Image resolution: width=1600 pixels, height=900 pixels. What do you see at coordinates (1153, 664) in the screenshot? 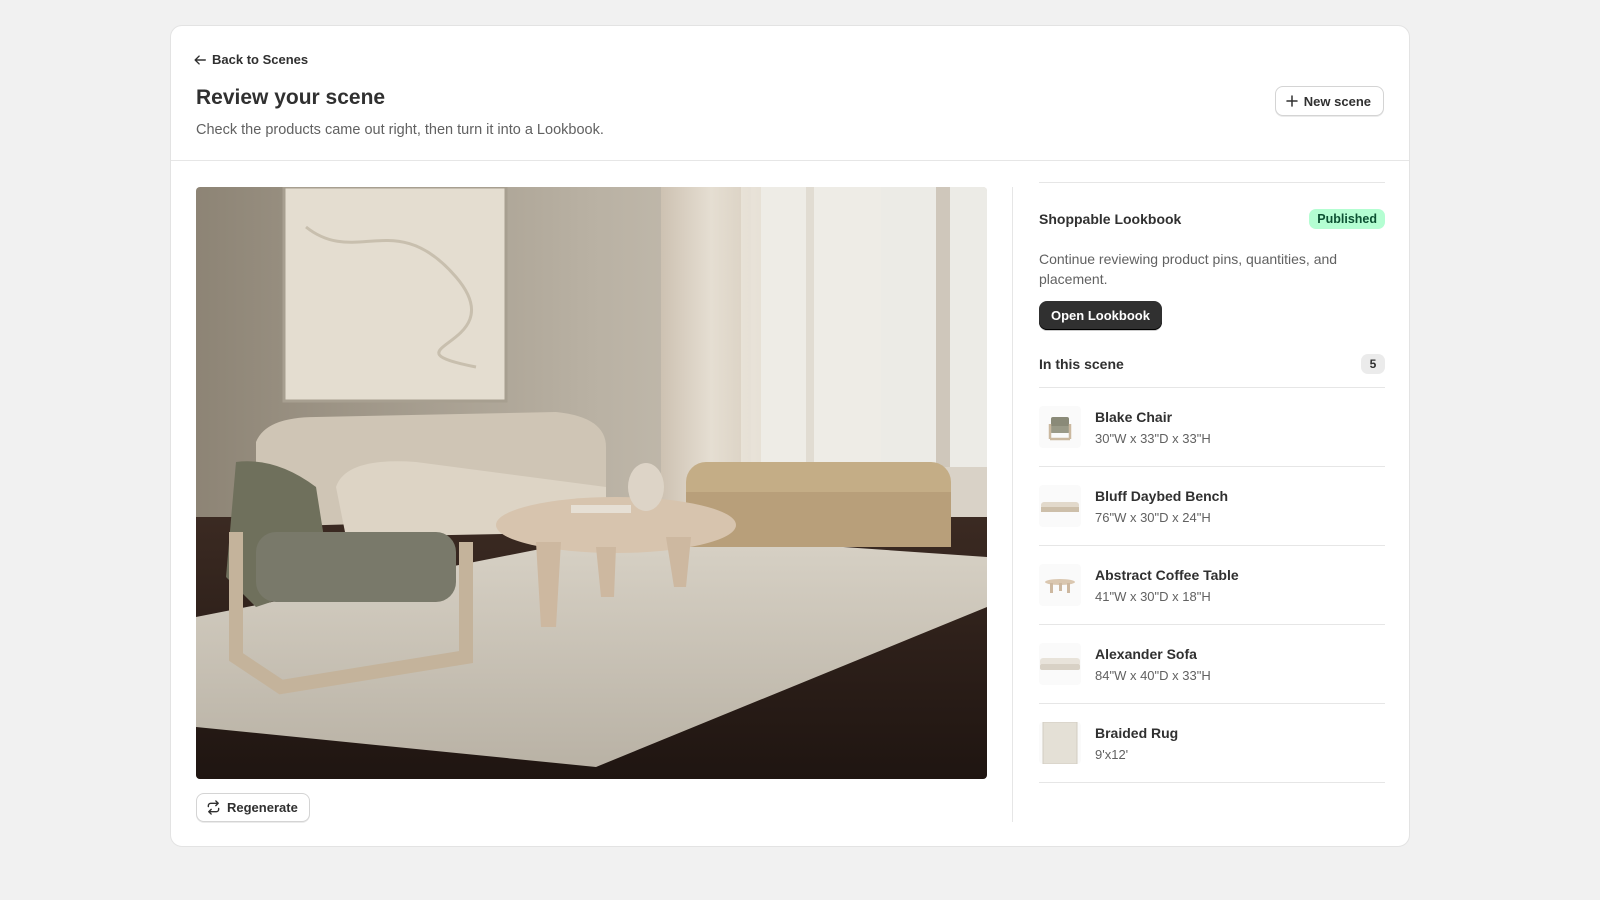
I see `product-info: Alexander Sofa 84"W x 40"D x 33"H` at bounding box center [1153, 664].